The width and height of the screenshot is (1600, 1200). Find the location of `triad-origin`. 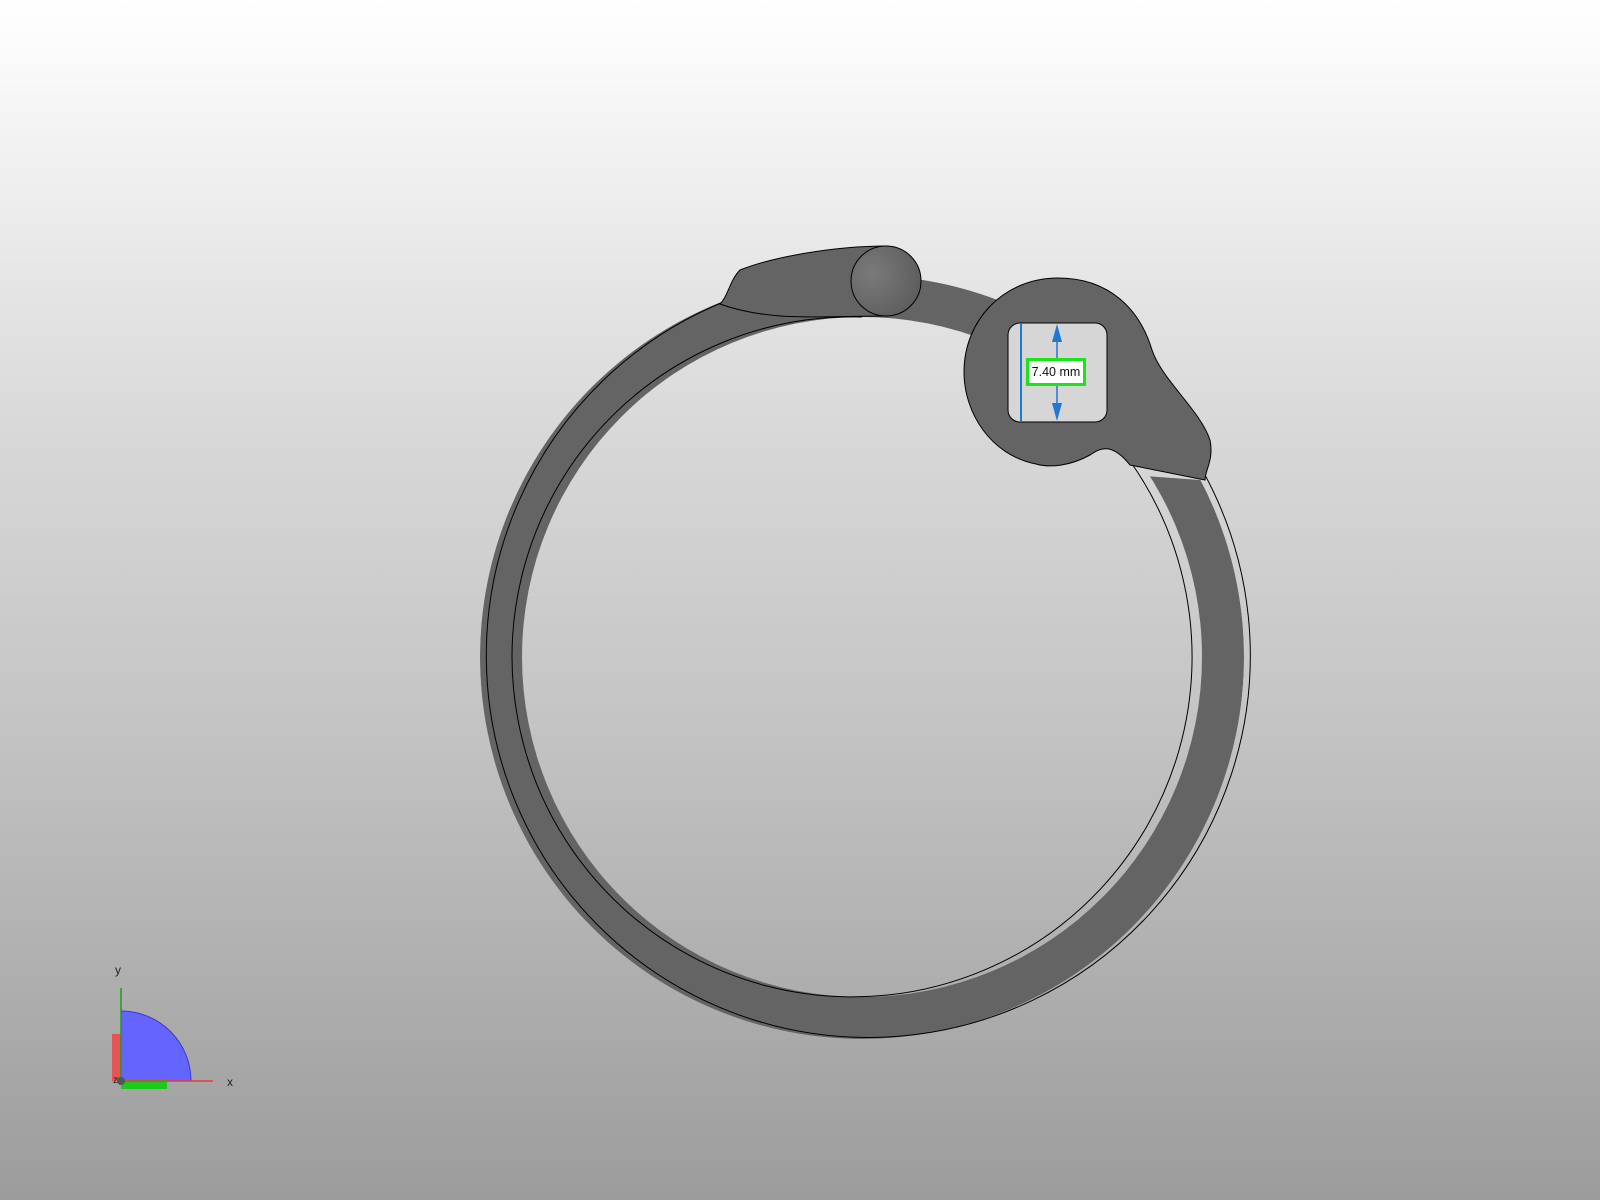

triad-origin is located at coordinates (121, 1081).